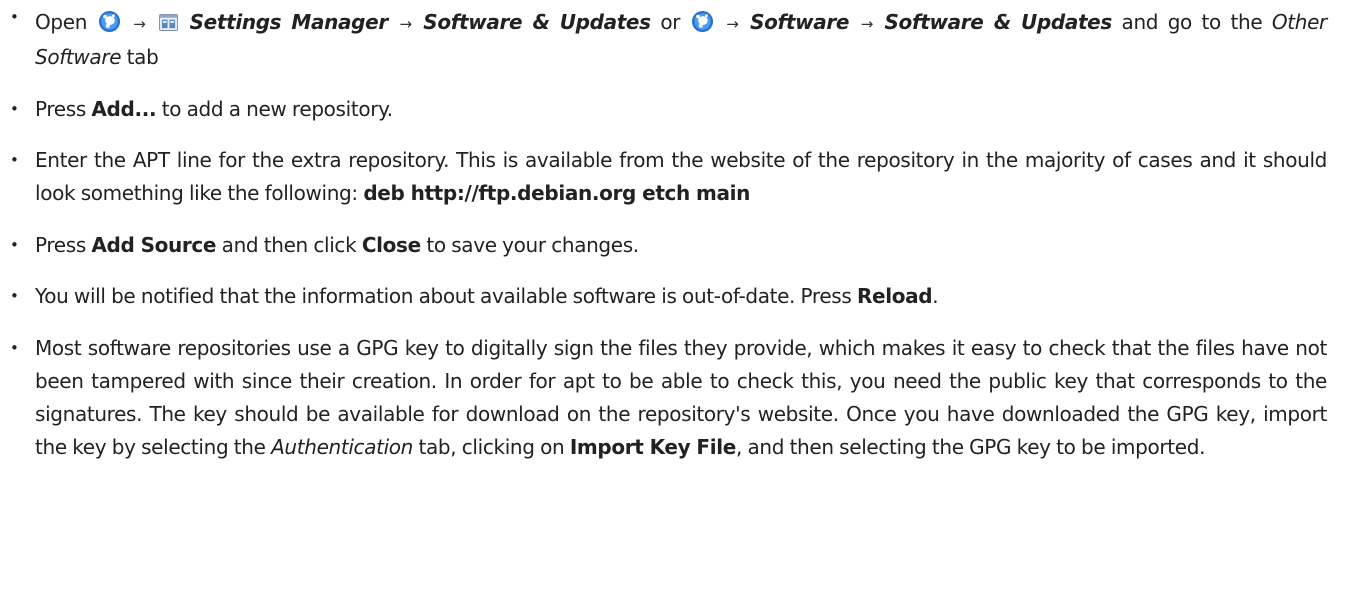 This screenshot has height=603, width=1357. What do you see at coordinates (935, 296) in the screenshot?
I see `punctuation: .` at bounding box center [935, 296].